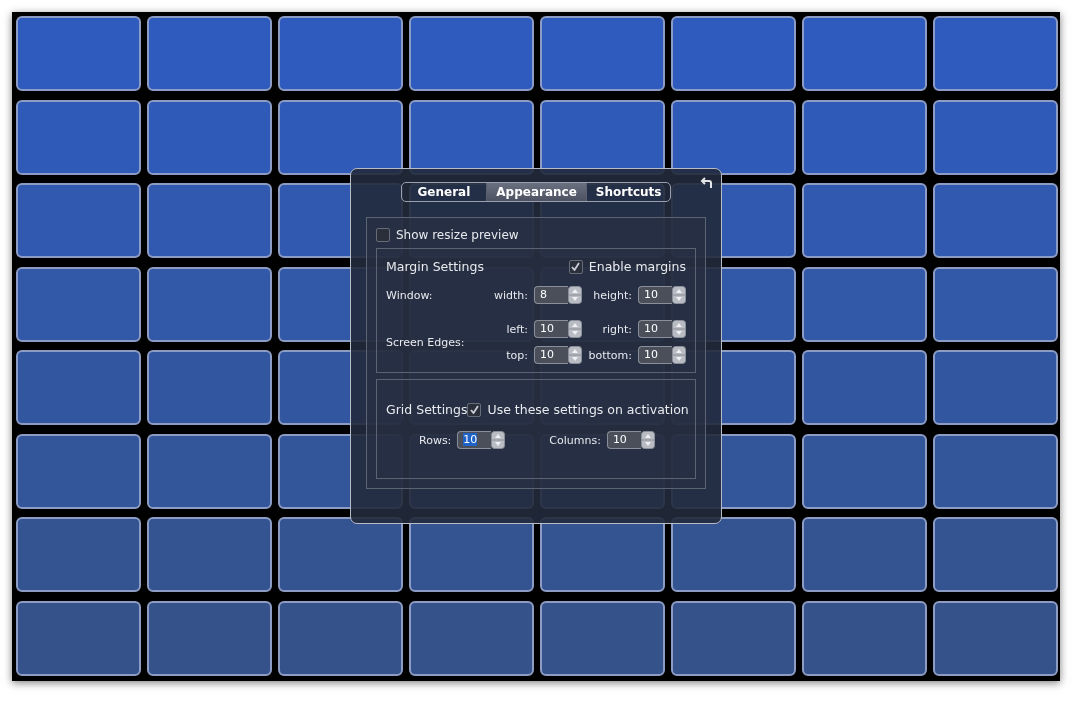 This screenshot has width=1081, height=701. What do you see at coordinates (435, 440) in the screenshot?
I see `field-label: Rows:` at bounding box center [435, 440].